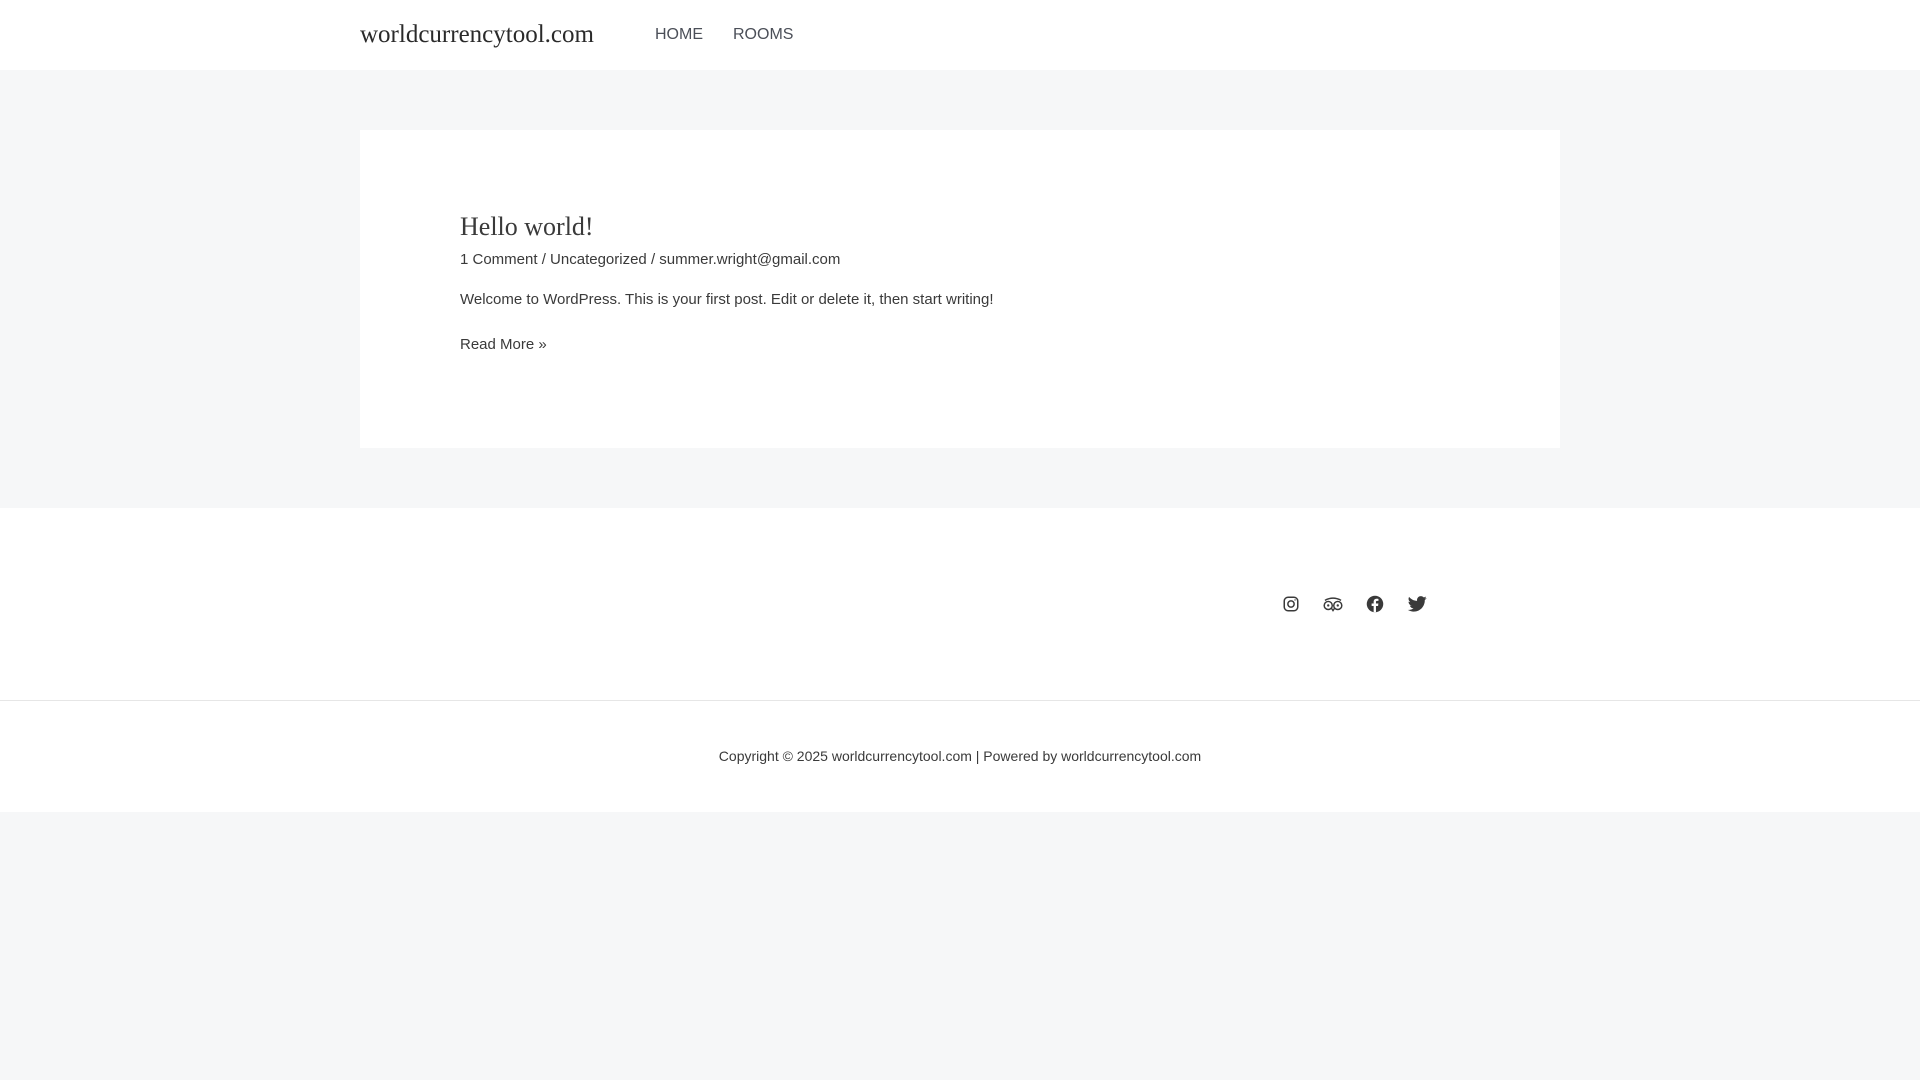 Image resolution: width=1920 pixels, height=1080 pixels. I want to click on twitter-icon, so click(1417, 604).